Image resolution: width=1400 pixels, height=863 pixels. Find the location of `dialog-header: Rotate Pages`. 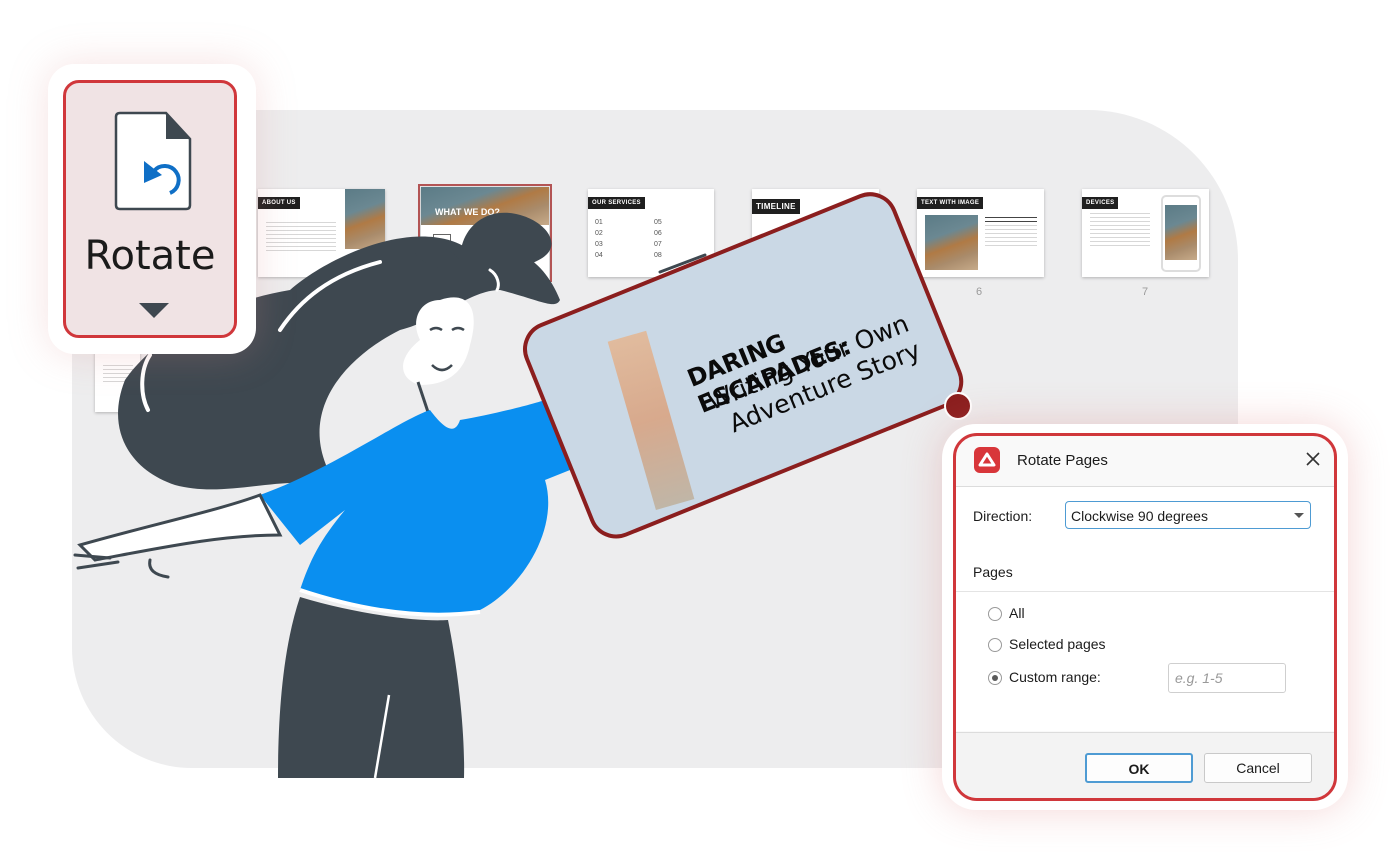

dialog-header: Rotate Pages is located at coordinates (1145, 461).